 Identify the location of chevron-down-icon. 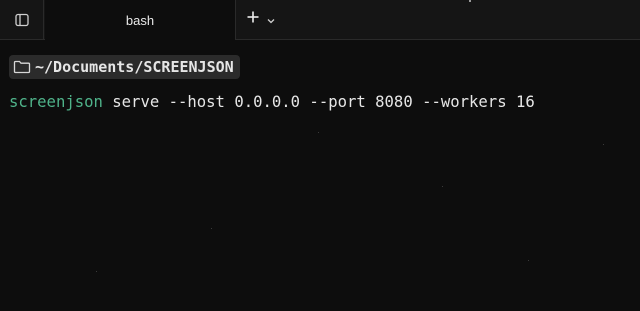
(271, 20).